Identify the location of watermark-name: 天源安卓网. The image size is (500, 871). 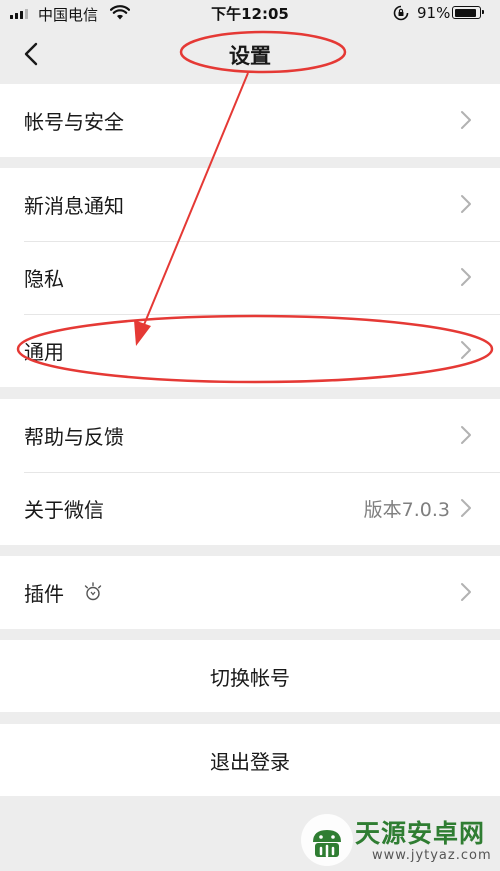
(420, 833).